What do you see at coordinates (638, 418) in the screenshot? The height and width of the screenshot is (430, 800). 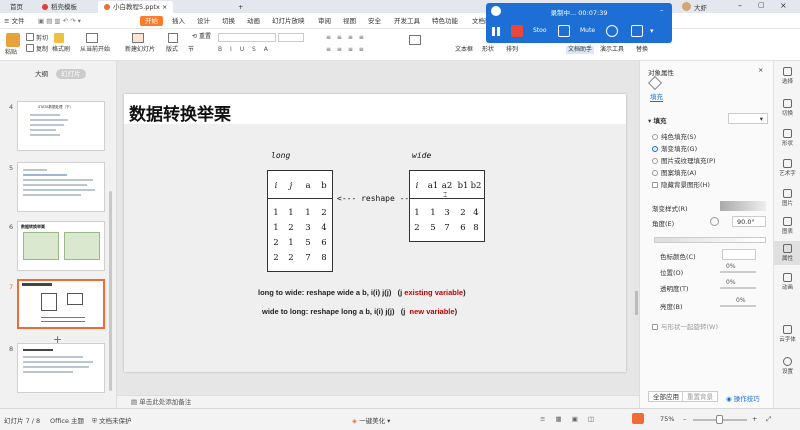 I see `play-slideshow-icon` at bounding box center [638, 418].